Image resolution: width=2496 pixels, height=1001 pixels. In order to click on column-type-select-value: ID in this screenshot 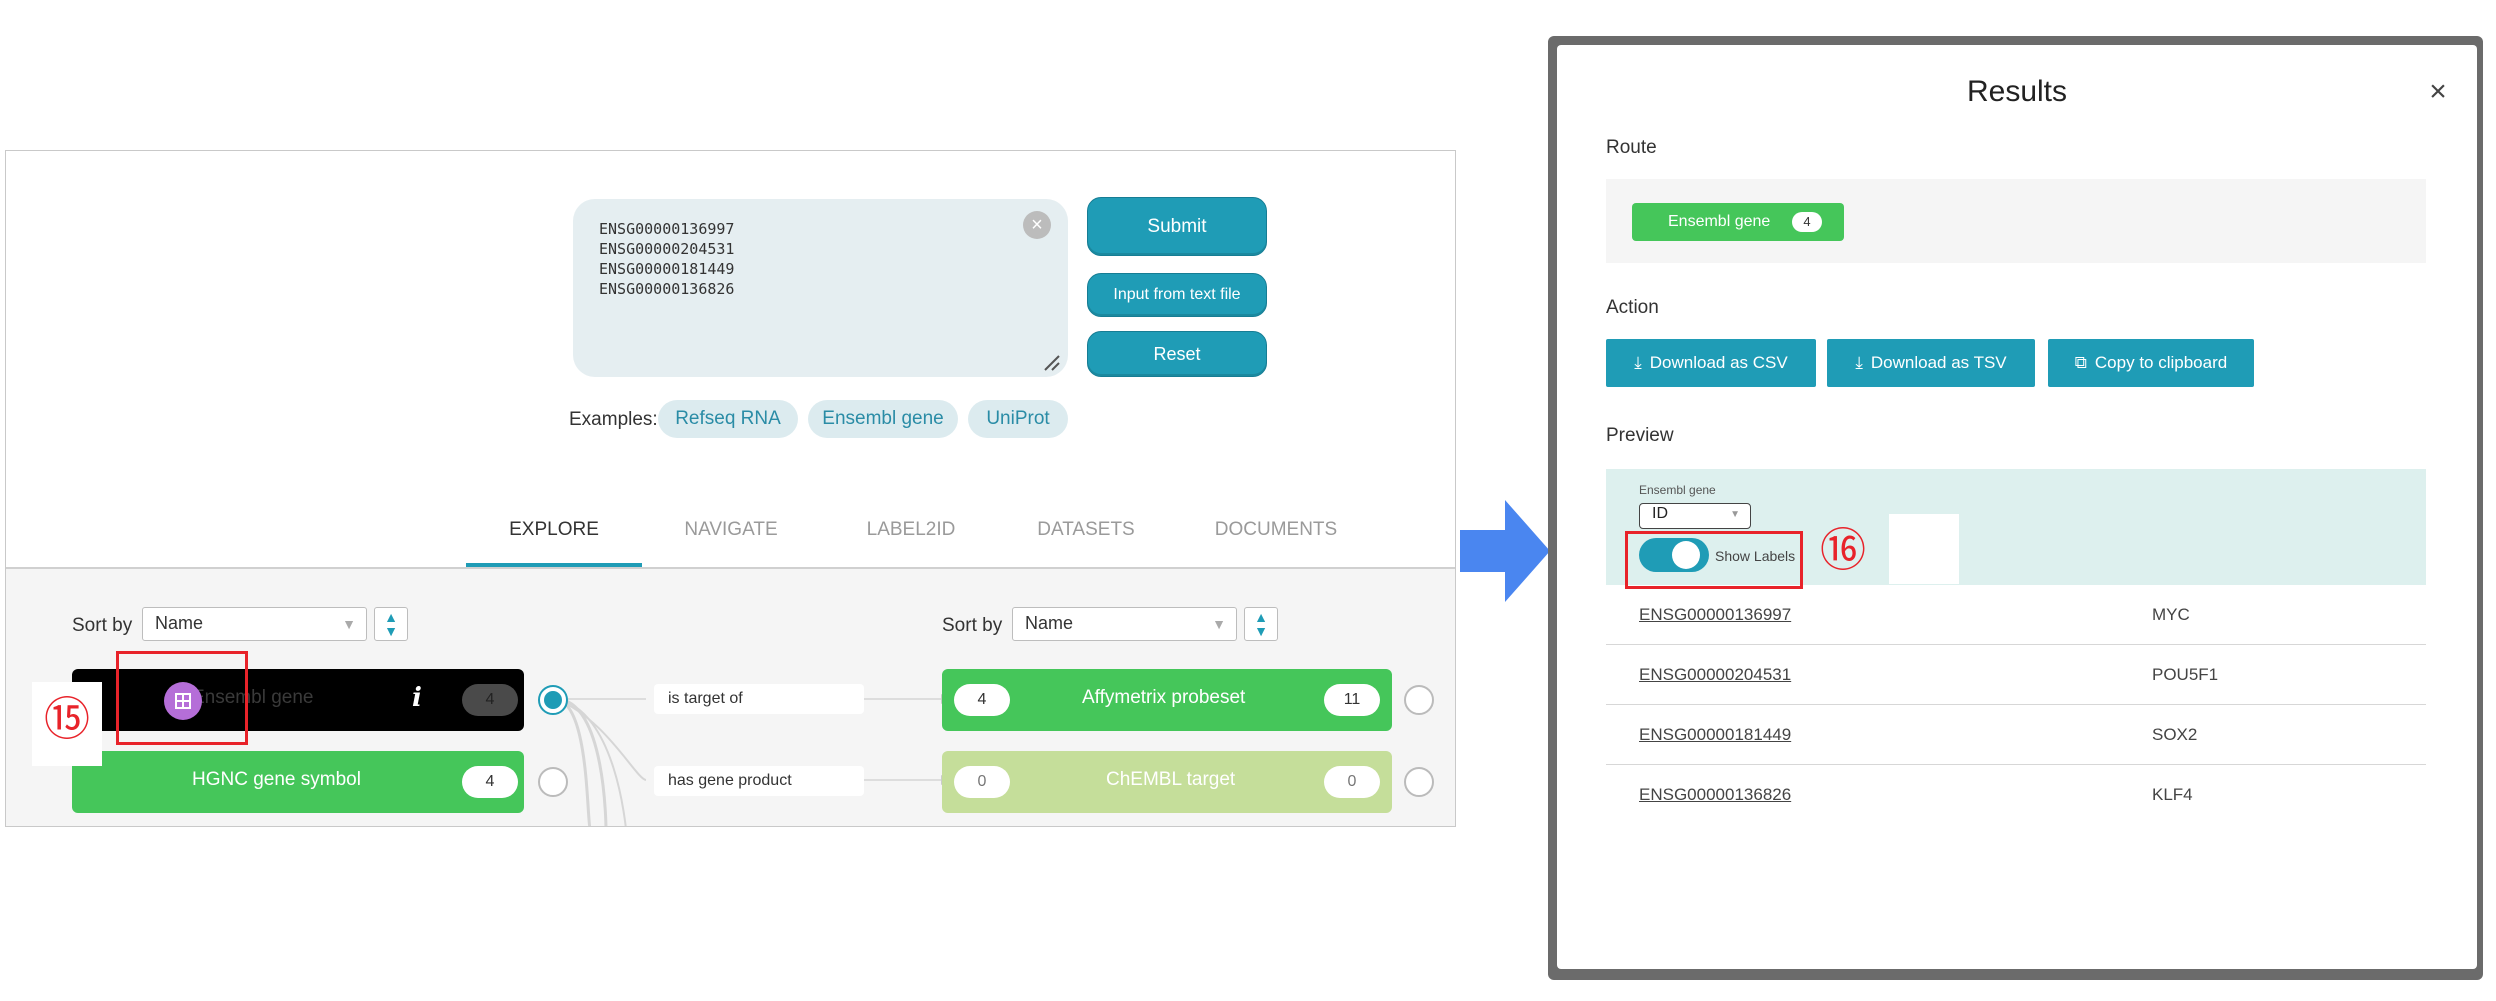, I will do `click(1660, 513)`.